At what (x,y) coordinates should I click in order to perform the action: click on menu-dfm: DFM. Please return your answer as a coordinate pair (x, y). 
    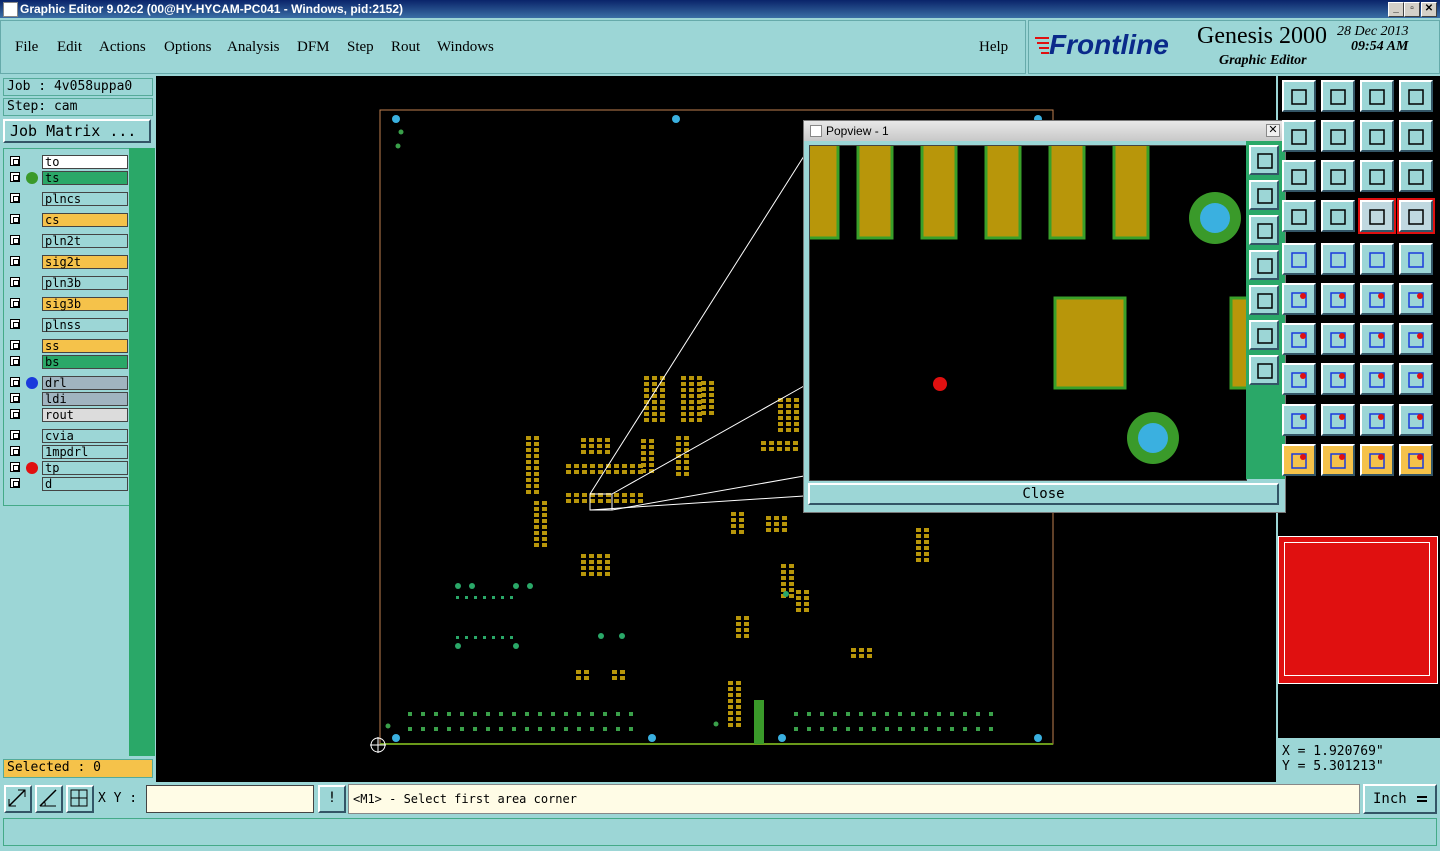
    Looking at the image, I should click on (313, 47).